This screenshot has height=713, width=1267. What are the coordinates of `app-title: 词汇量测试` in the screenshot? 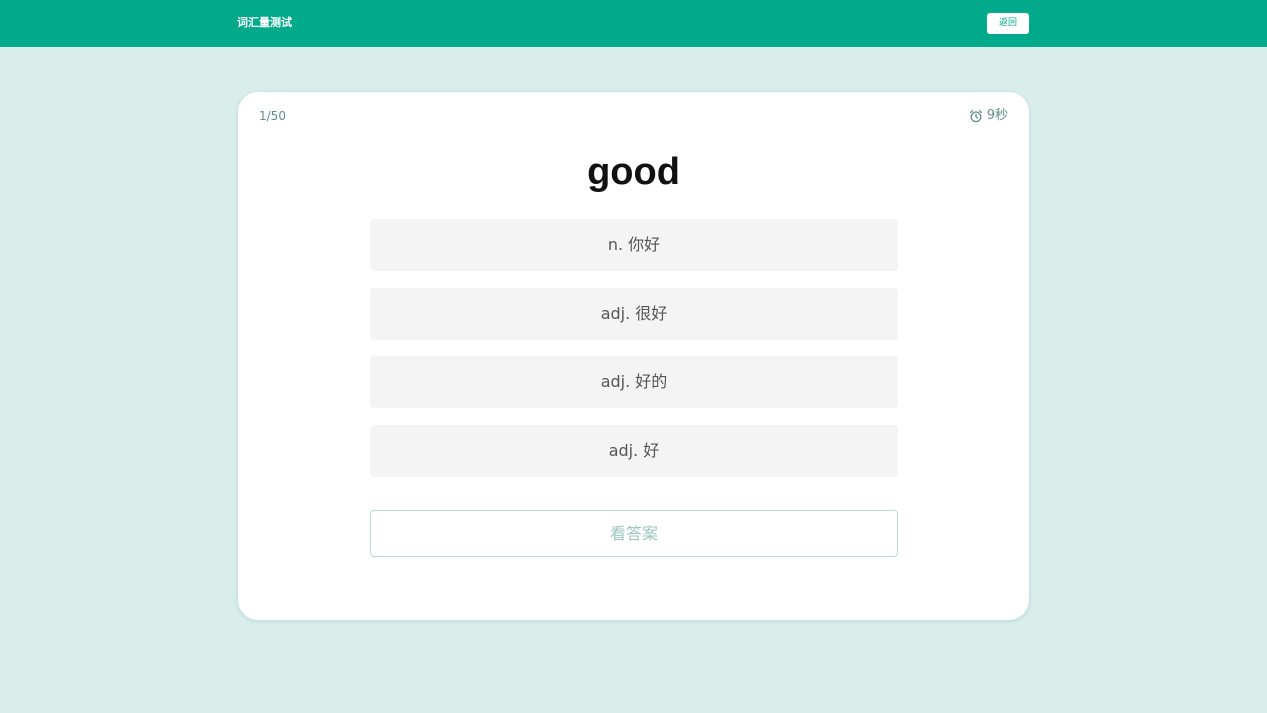 It's located at (264, 22).